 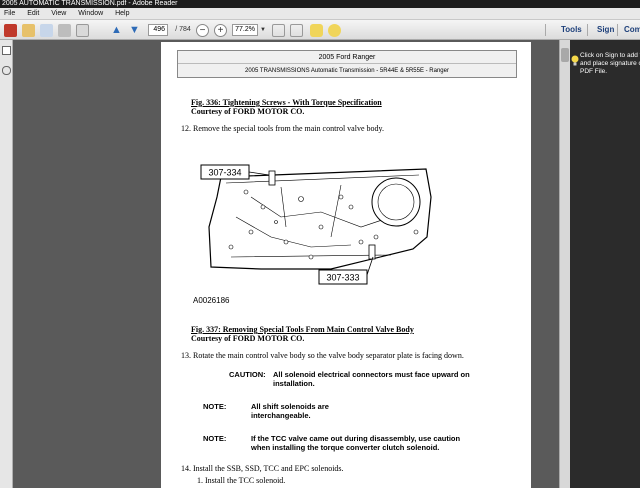 What do you see at coordinates (347, 58) in the screenshot?
I see `header-title: 2005 Ford Ranger` at bounding box center [347, 58].